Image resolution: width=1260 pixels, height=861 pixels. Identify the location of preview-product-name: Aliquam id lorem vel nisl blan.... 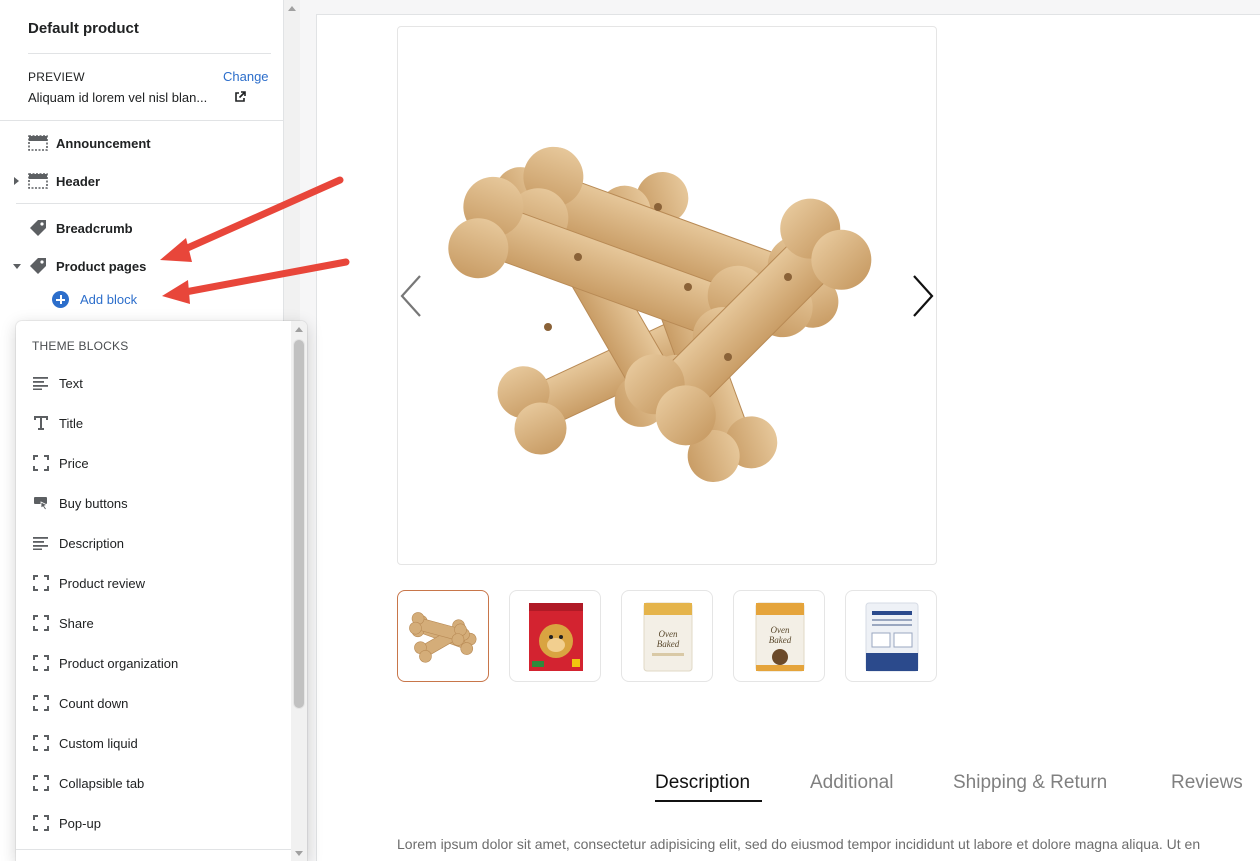
(118, 97).